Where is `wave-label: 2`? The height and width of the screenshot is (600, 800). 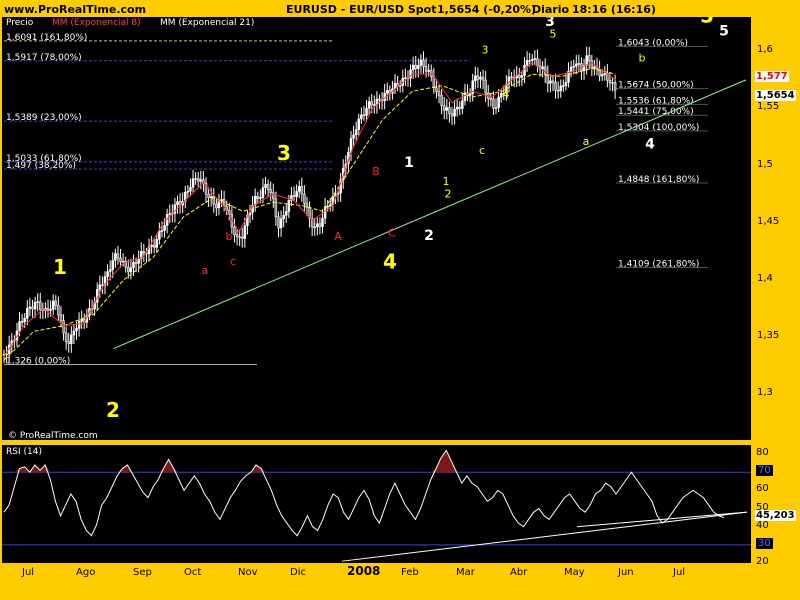
wave-label: 2 is located at coordinates (448, 194).